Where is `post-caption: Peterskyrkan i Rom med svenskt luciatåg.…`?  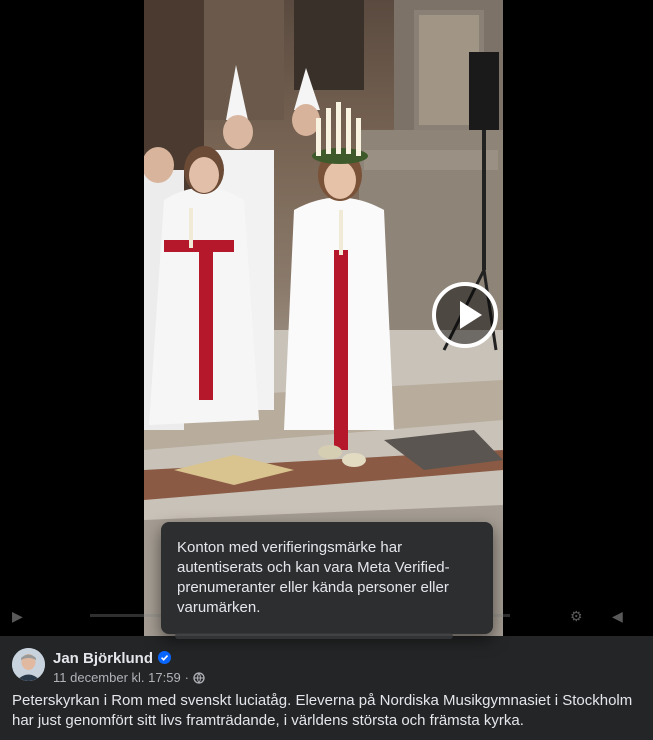
post-caption: Peterskyrkan i Rom med svenskt luciatåg.… is located at coordinates (322, 710).